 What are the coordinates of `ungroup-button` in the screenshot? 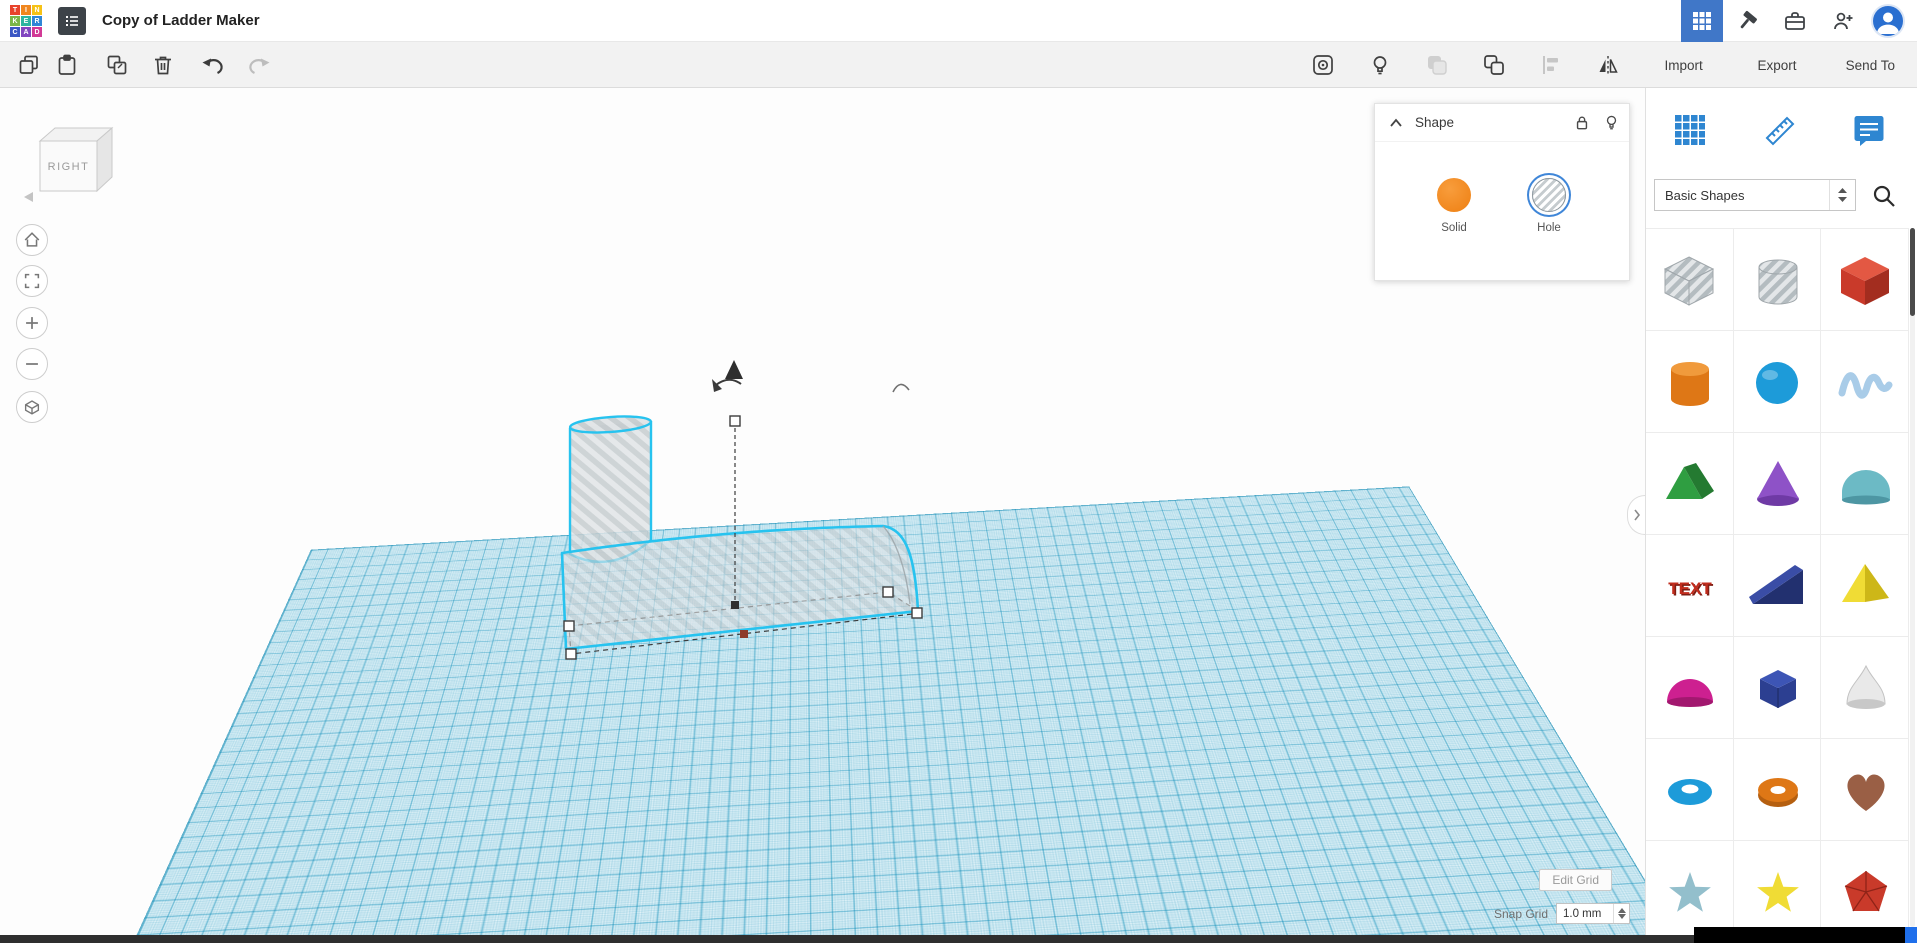 It's located at (1494, 65).